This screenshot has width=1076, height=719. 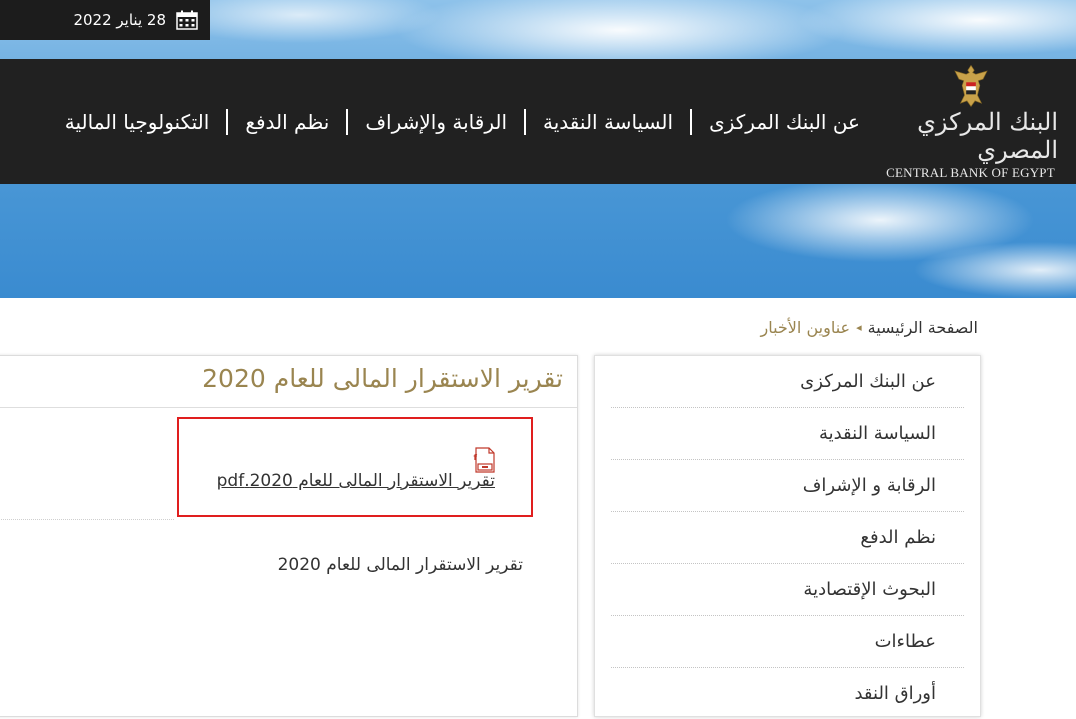 I want to click on nav-item-about: عن البنك المركزى, so click(x=766, y=121).